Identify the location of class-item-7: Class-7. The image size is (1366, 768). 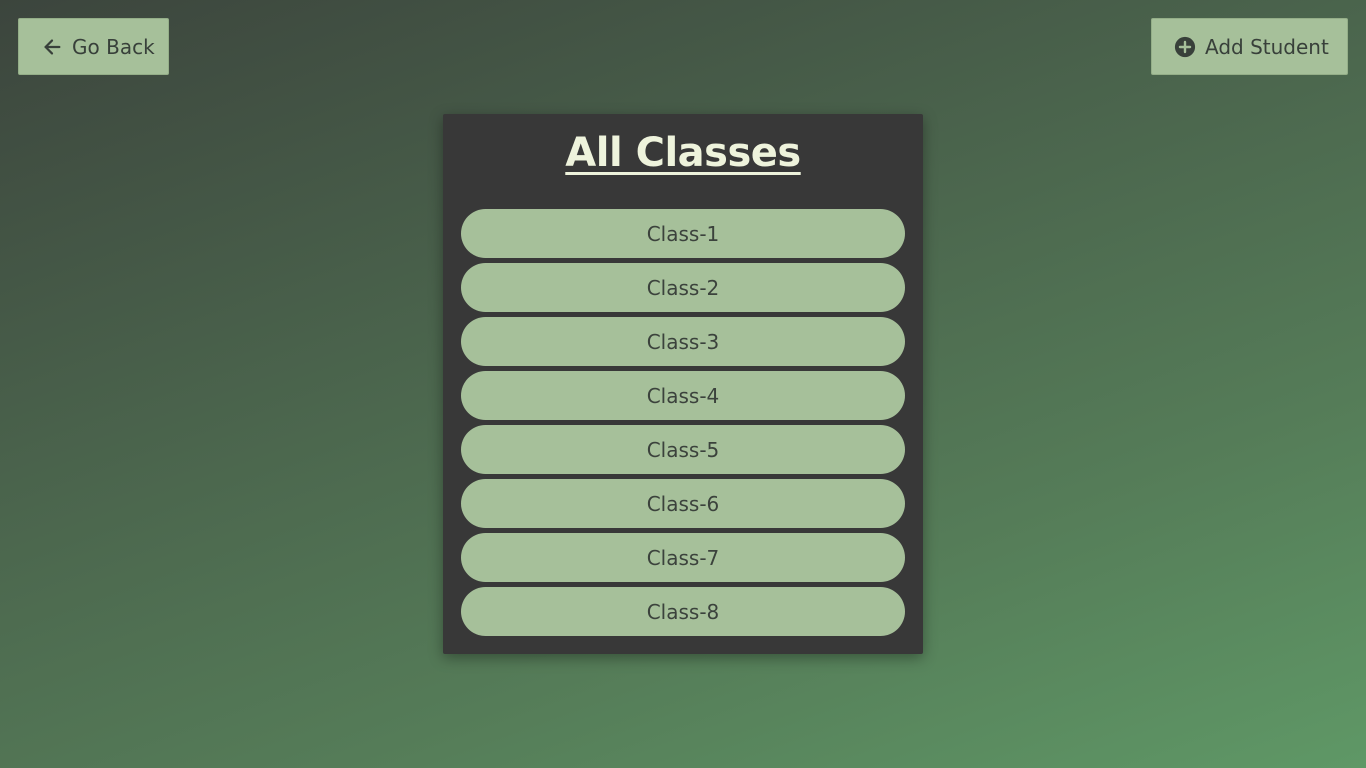
(683, 557).